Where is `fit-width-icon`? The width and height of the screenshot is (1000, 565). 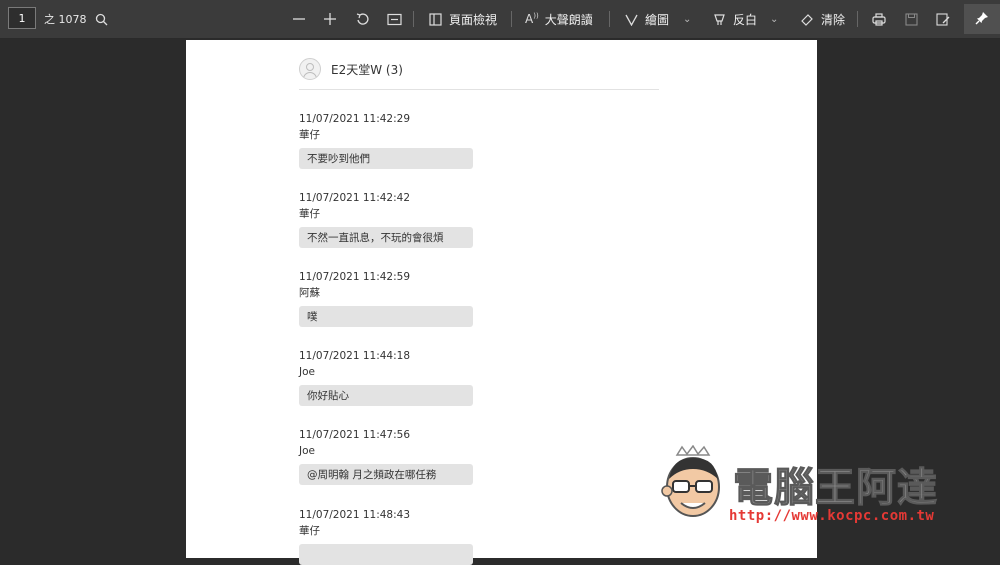
fit-width-icon is located at coordinates (394, 19).